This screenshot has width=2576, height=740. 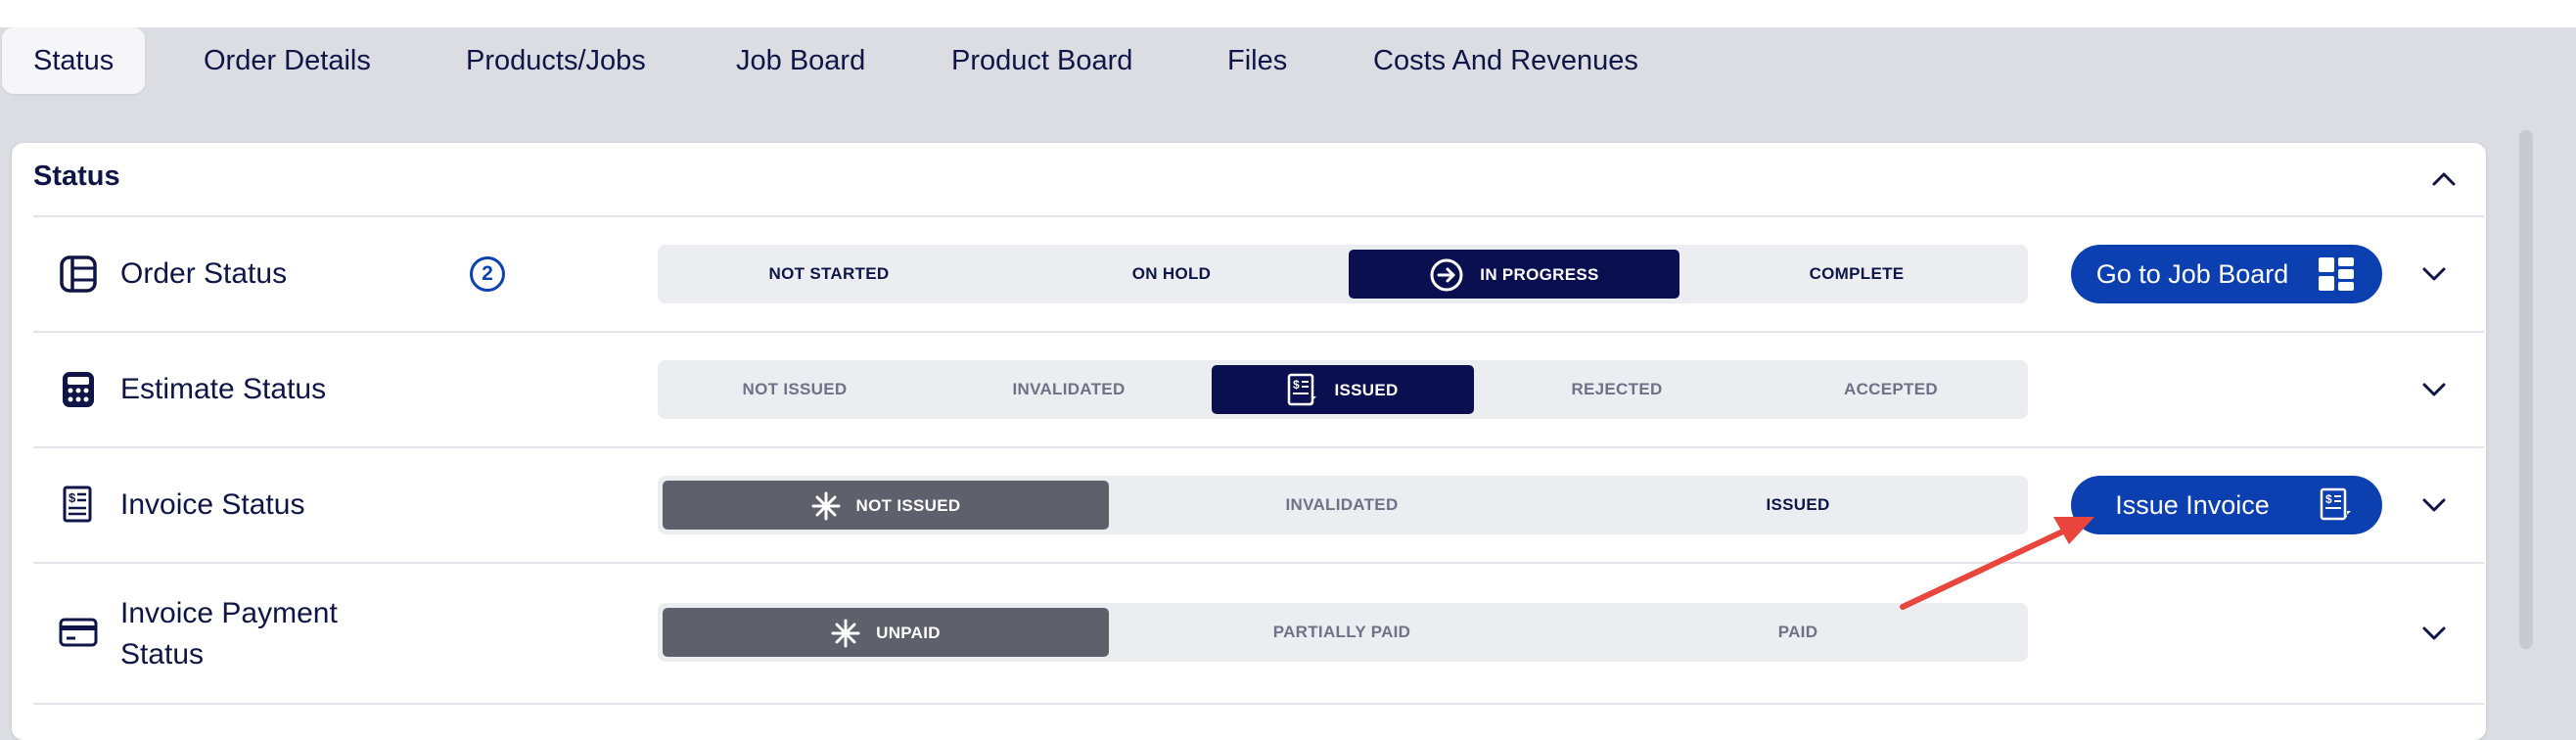 I want to click on tab-files: Files, so click(x=1257, y=60).